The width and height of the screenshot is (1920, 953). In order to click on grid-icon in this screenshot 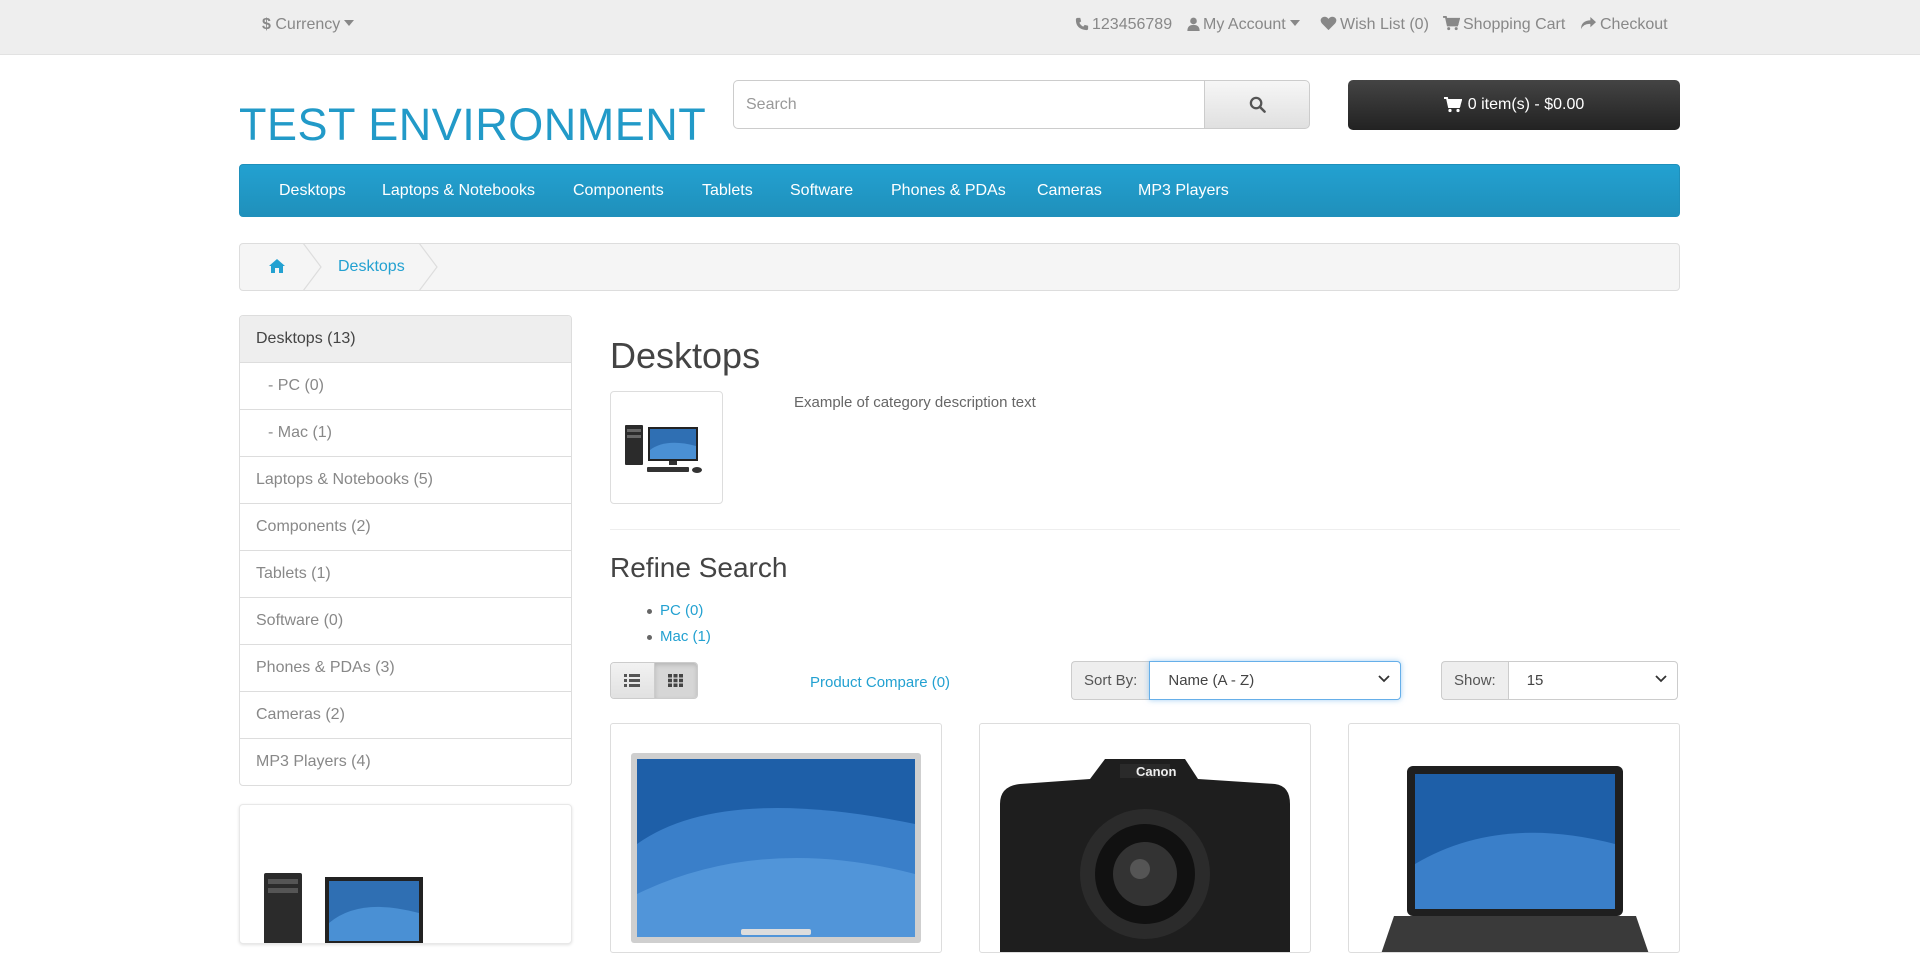, I will do `click(676, 680)`.